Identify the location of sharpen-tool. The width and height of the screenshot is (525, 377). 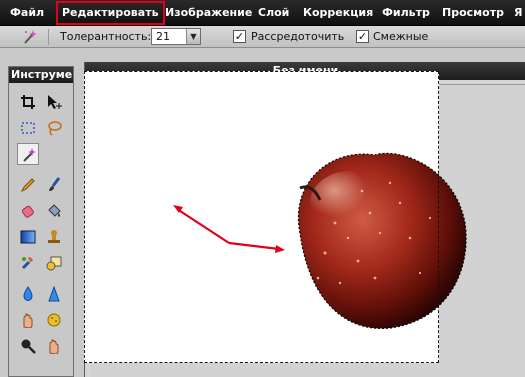
(54, 294).